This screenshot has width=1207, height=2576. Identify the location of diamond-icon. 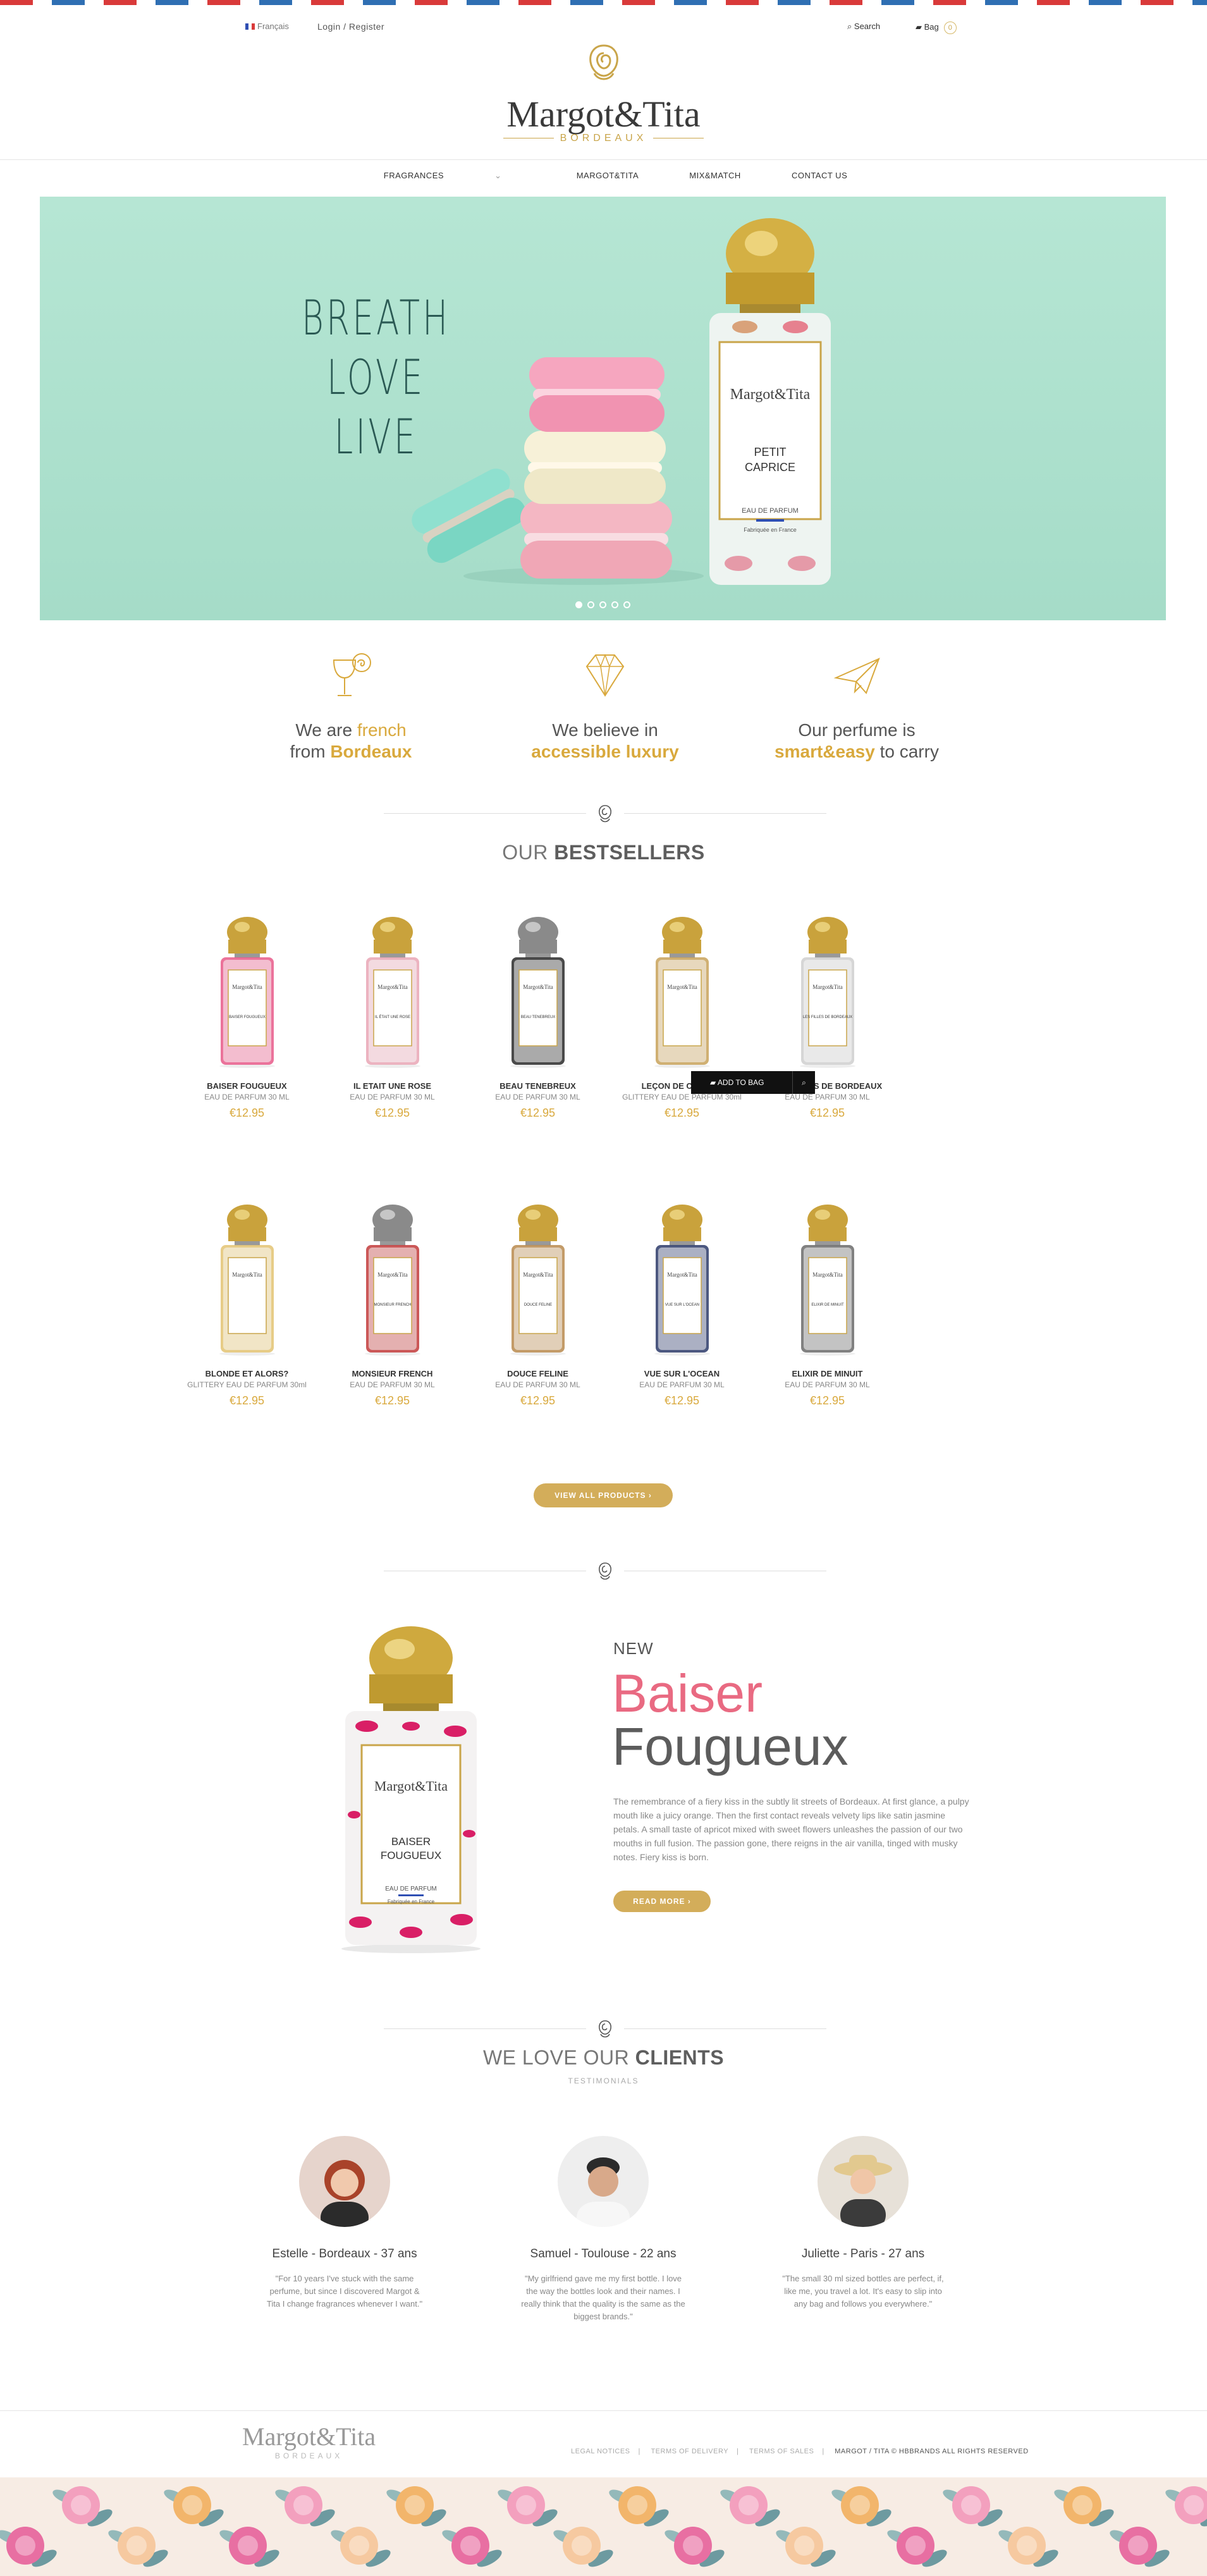
(605, 675).